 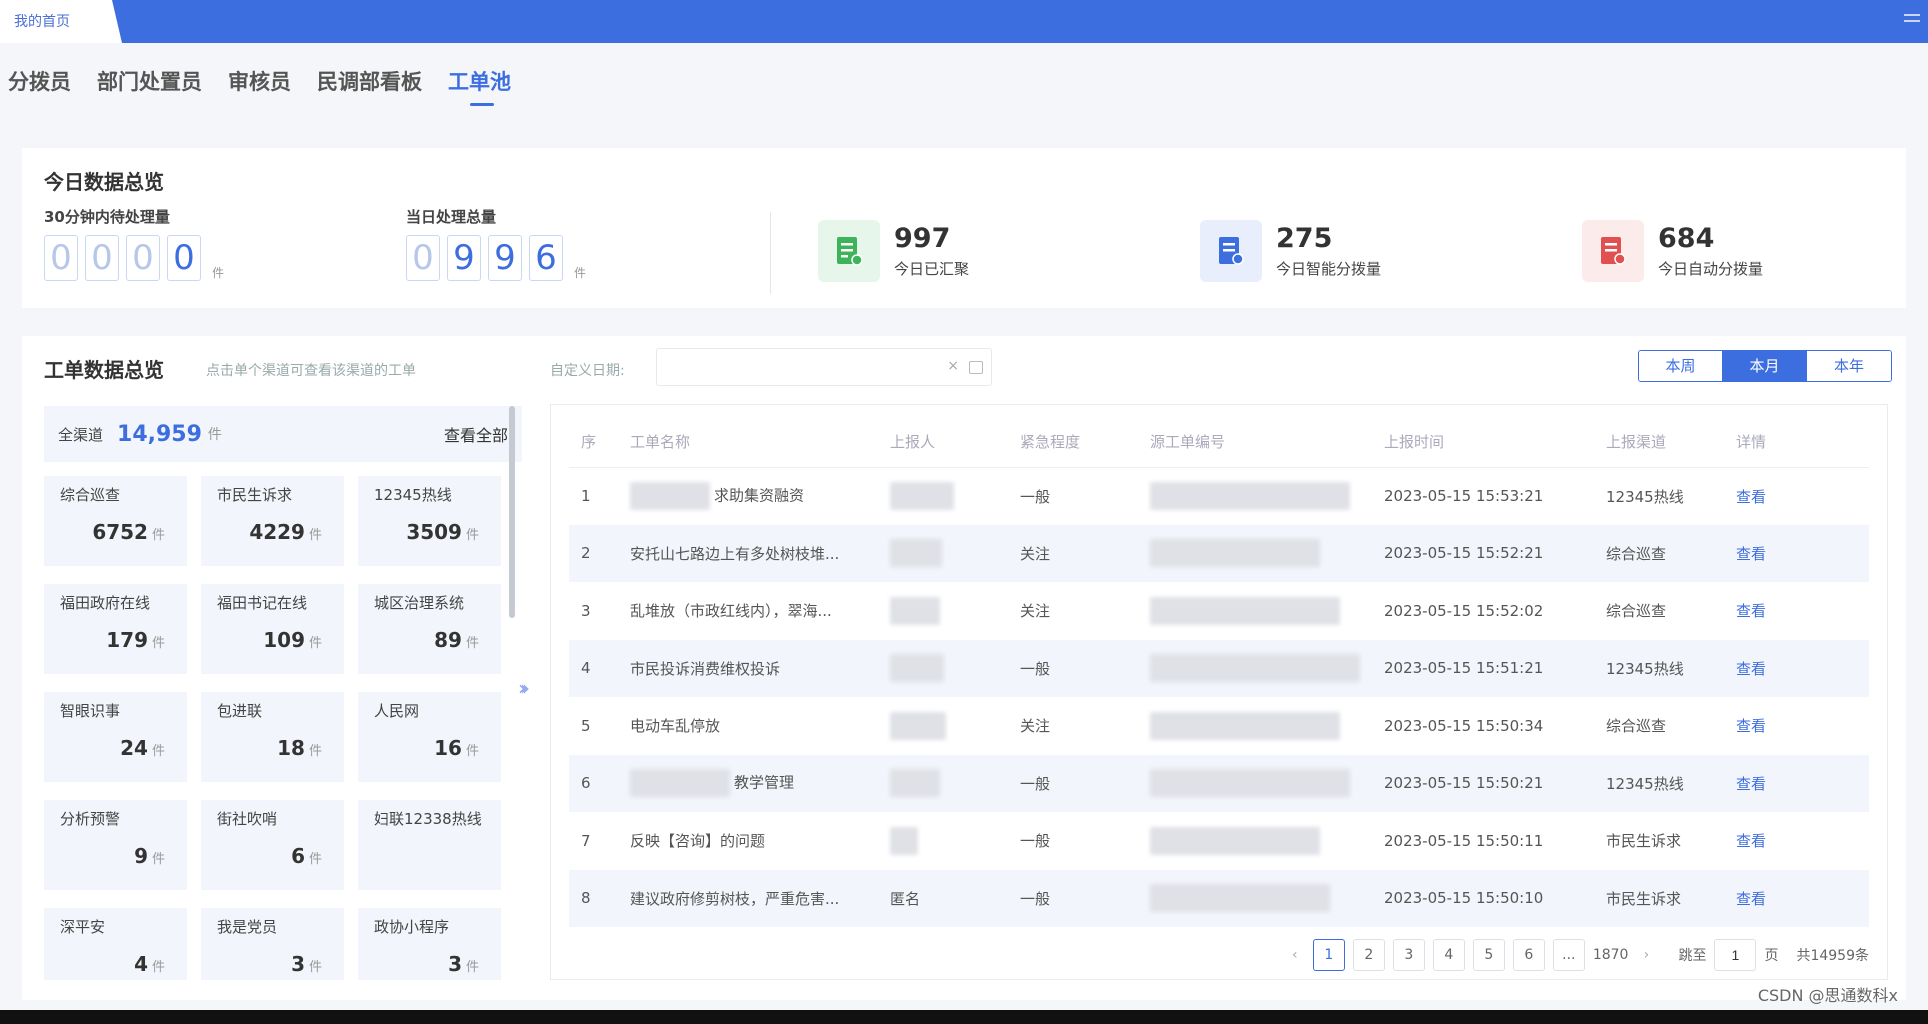 What do you see at coordinates (1219, 496) in the screenshot?
I see `table-row: 1 求助集资融资 一般 2023-05-15 15:53:21 12345热线 查看` at bounding box center [1219, 496].